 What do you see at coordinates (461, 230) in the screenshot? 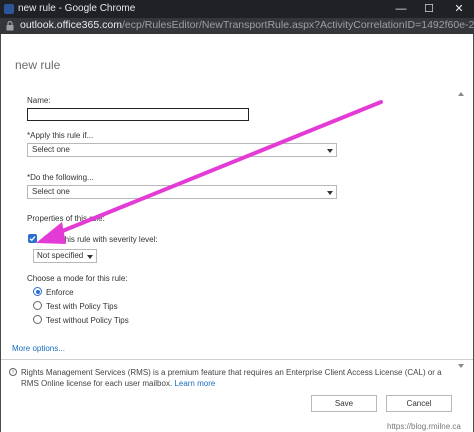
I see `form-scrollbar` at bounding box center [461, 230].